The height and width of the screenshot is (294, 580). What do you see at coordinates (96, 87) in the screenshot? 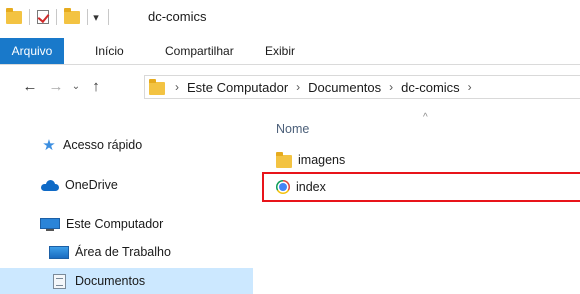
I see `up-arrow-icon: ↑` at bounding box center [96, 87].